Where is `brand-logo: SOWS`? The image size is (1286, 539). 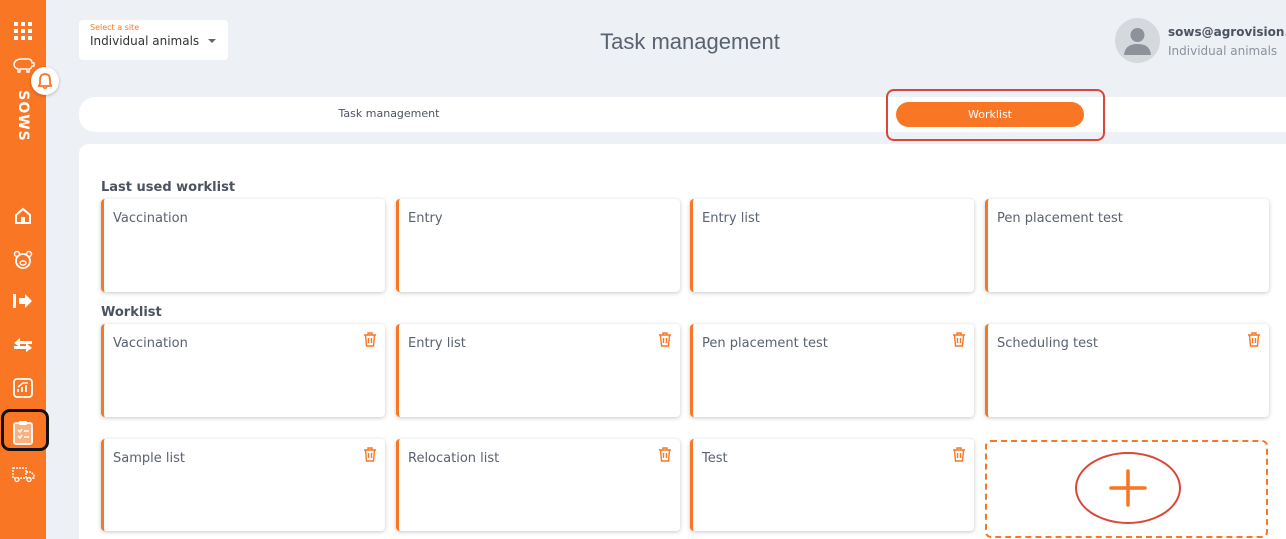 brand-logo: SOWS is located at coordinates (23, 116).